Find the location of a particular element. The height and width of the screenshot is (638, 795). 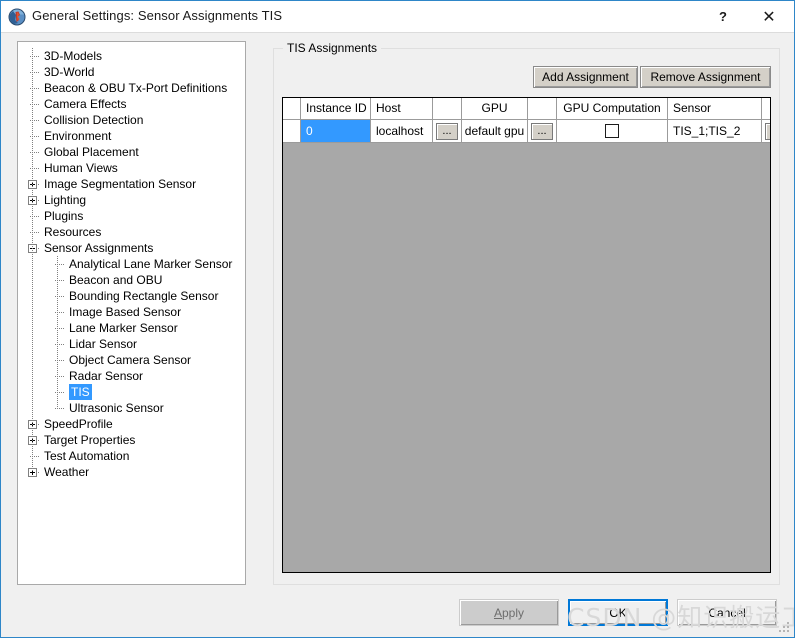

tree-item-label: Lighting is located at coordinates (65, 200).